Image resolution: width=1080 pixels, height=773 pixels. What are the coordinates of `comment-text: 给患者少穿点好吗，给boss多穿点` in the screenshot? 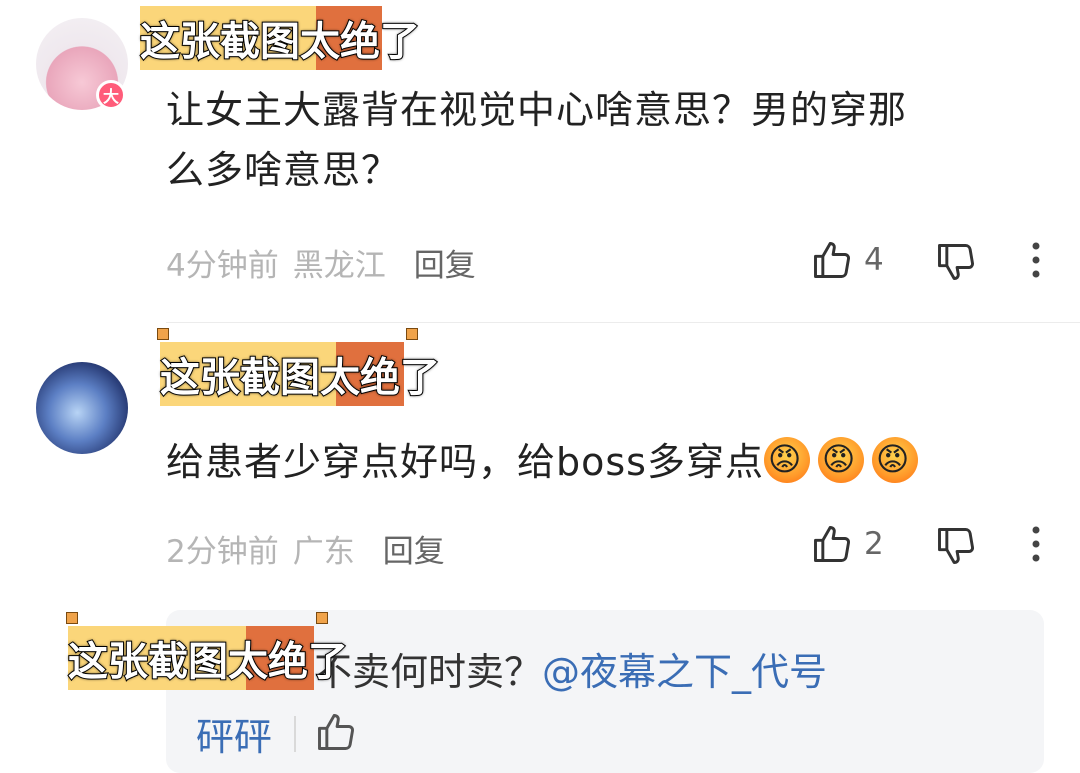 It's located at (546, 462).